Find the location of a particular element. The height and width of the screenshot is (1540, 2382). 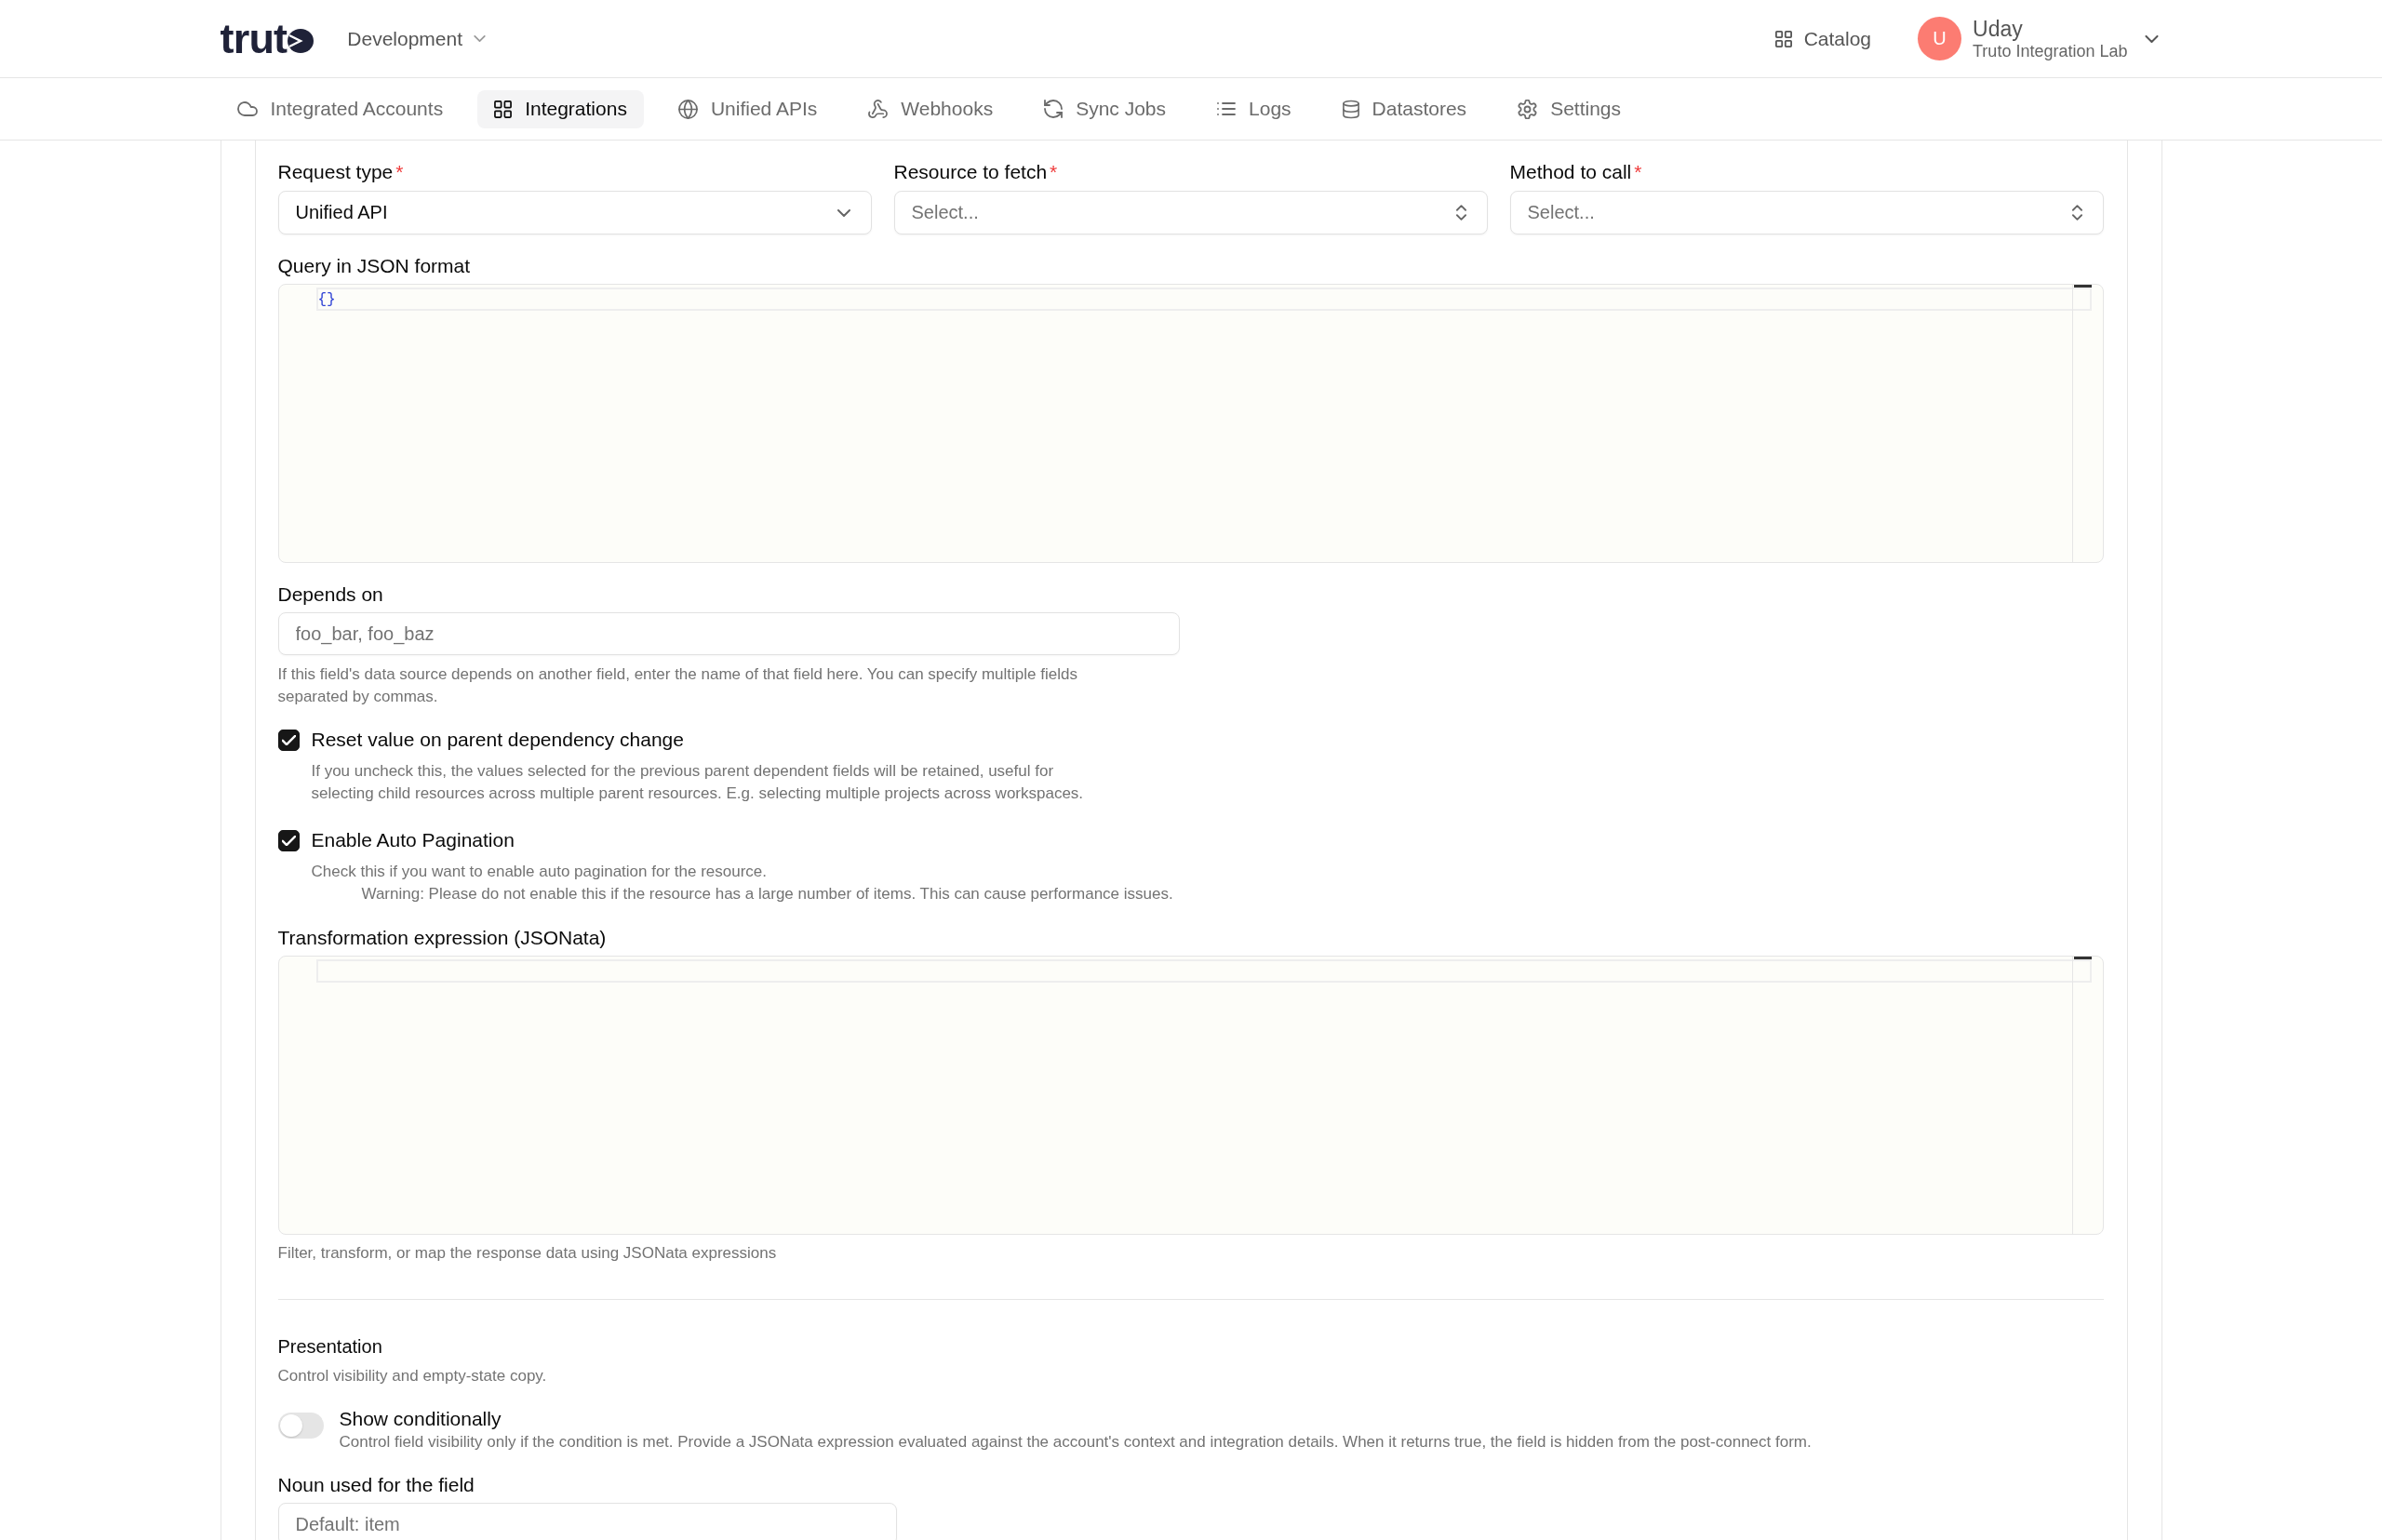

field-label: Request type* is located at coordinates (341, 172).